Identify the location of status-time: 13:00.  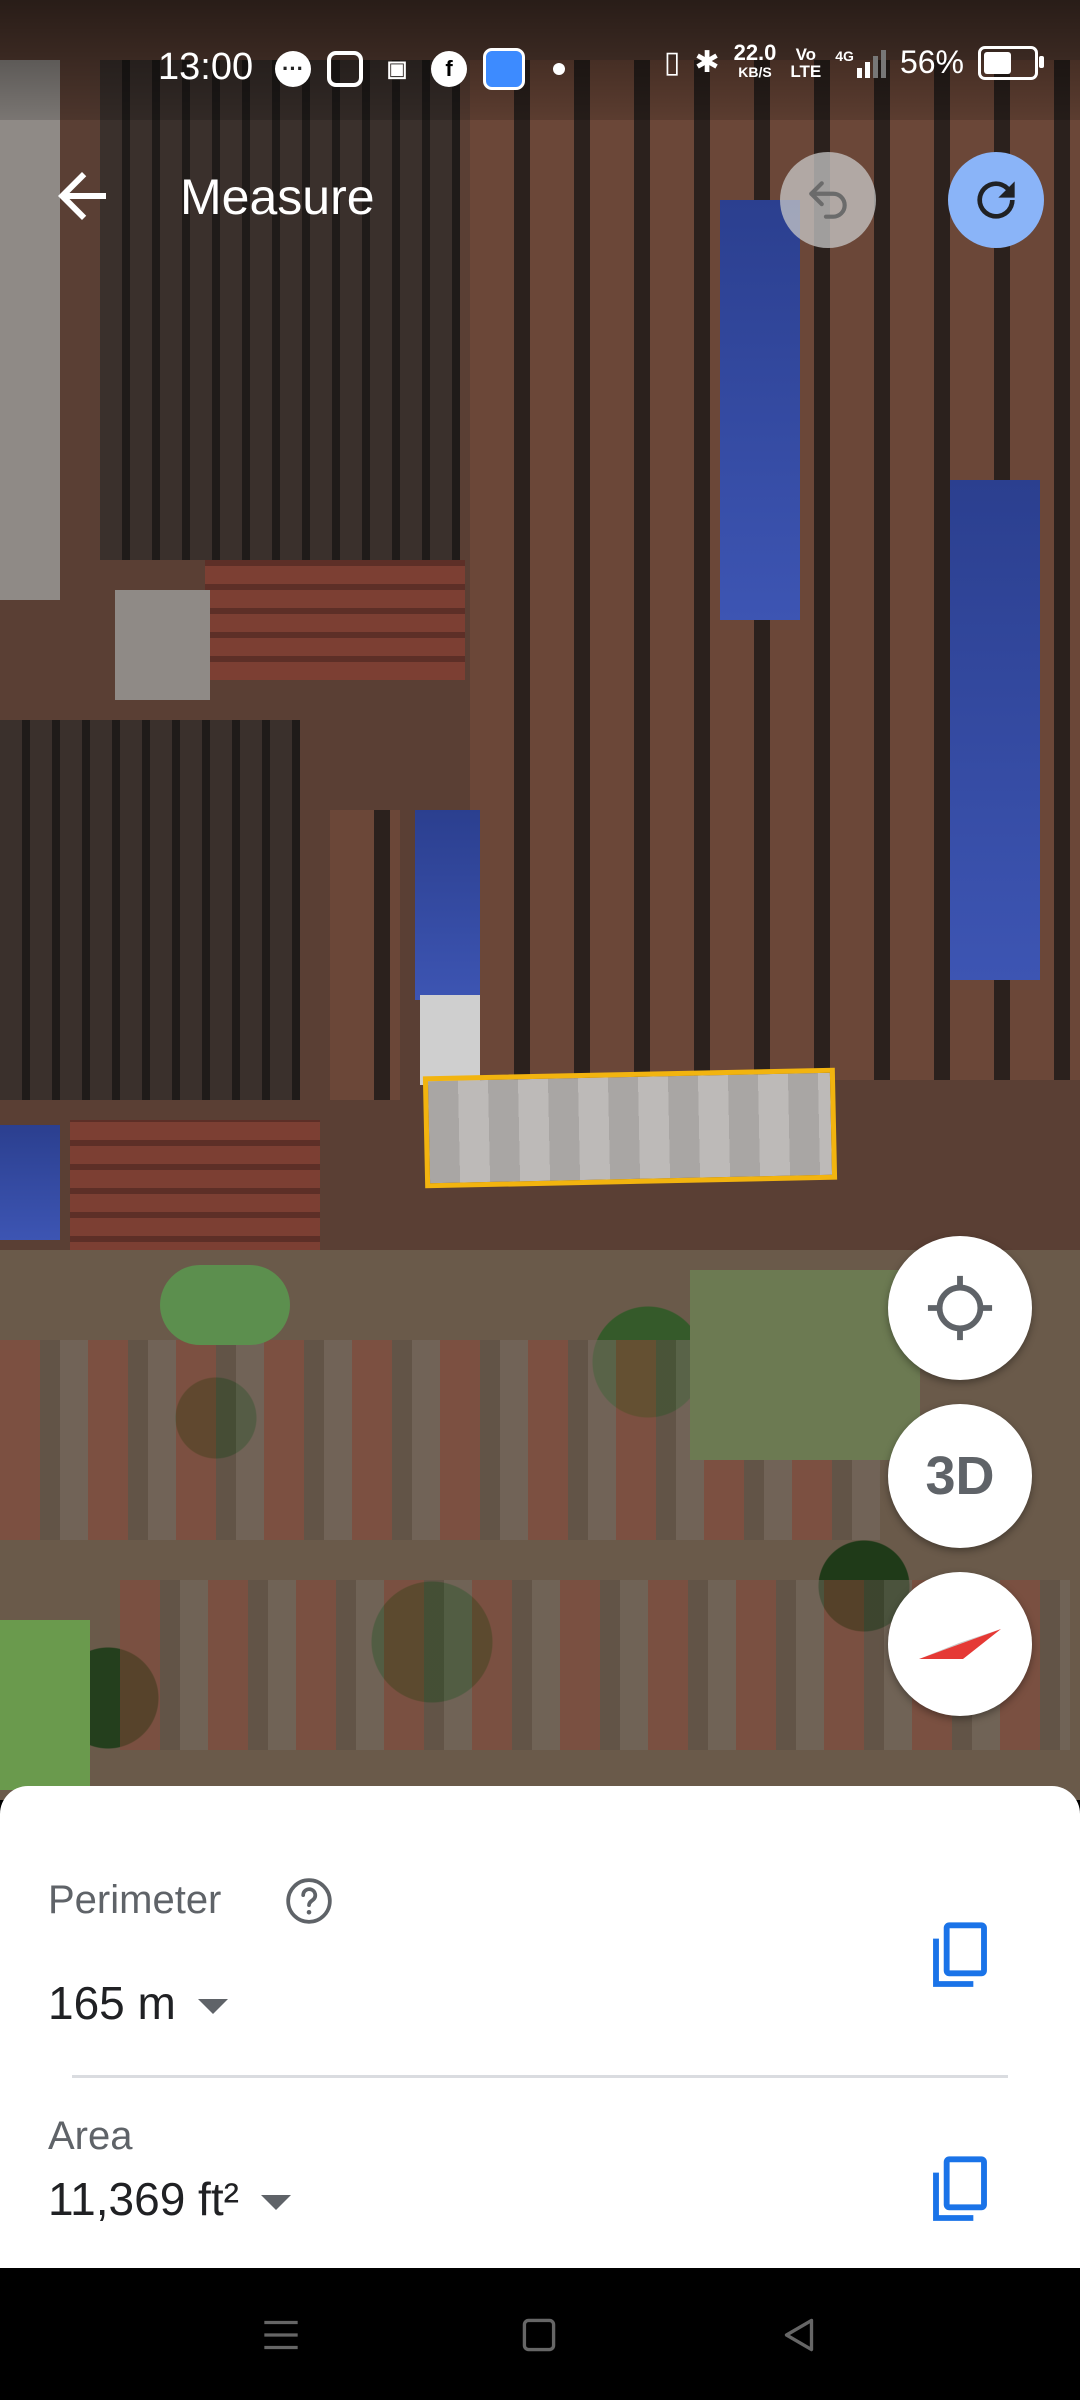
(206, 67).